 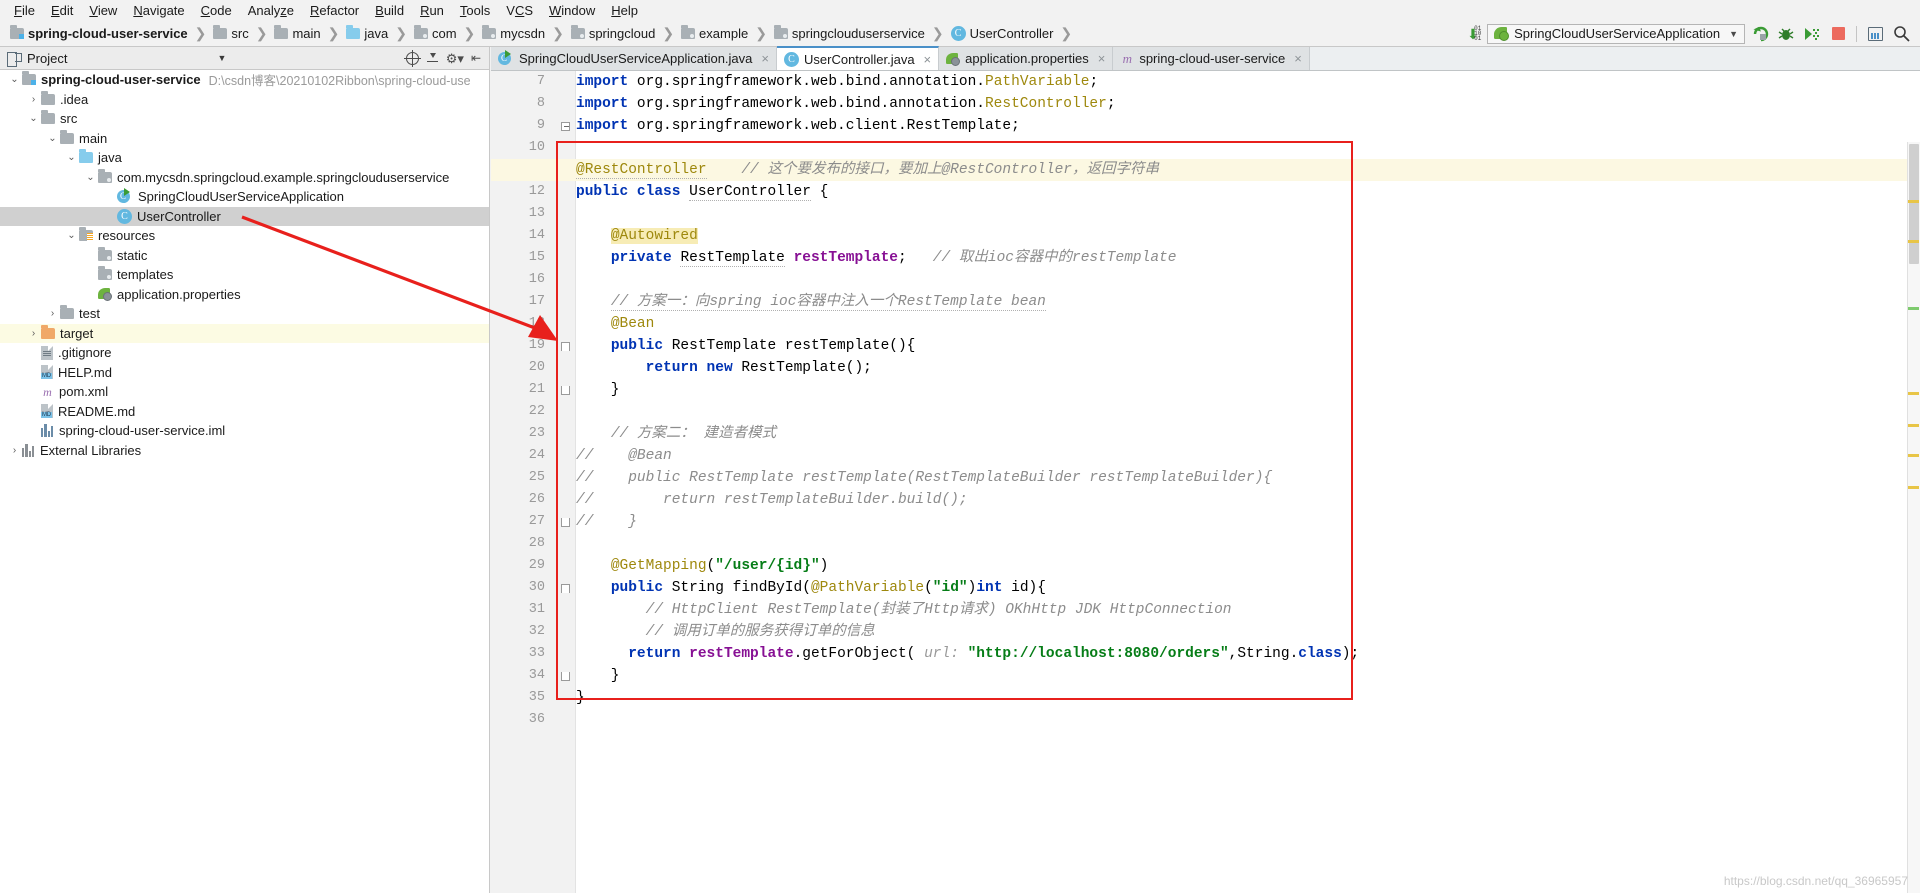 What do you see at coordinates (103, 10) in the screenshot?
I see `menu-view: View` at bounding box center [103, 10].